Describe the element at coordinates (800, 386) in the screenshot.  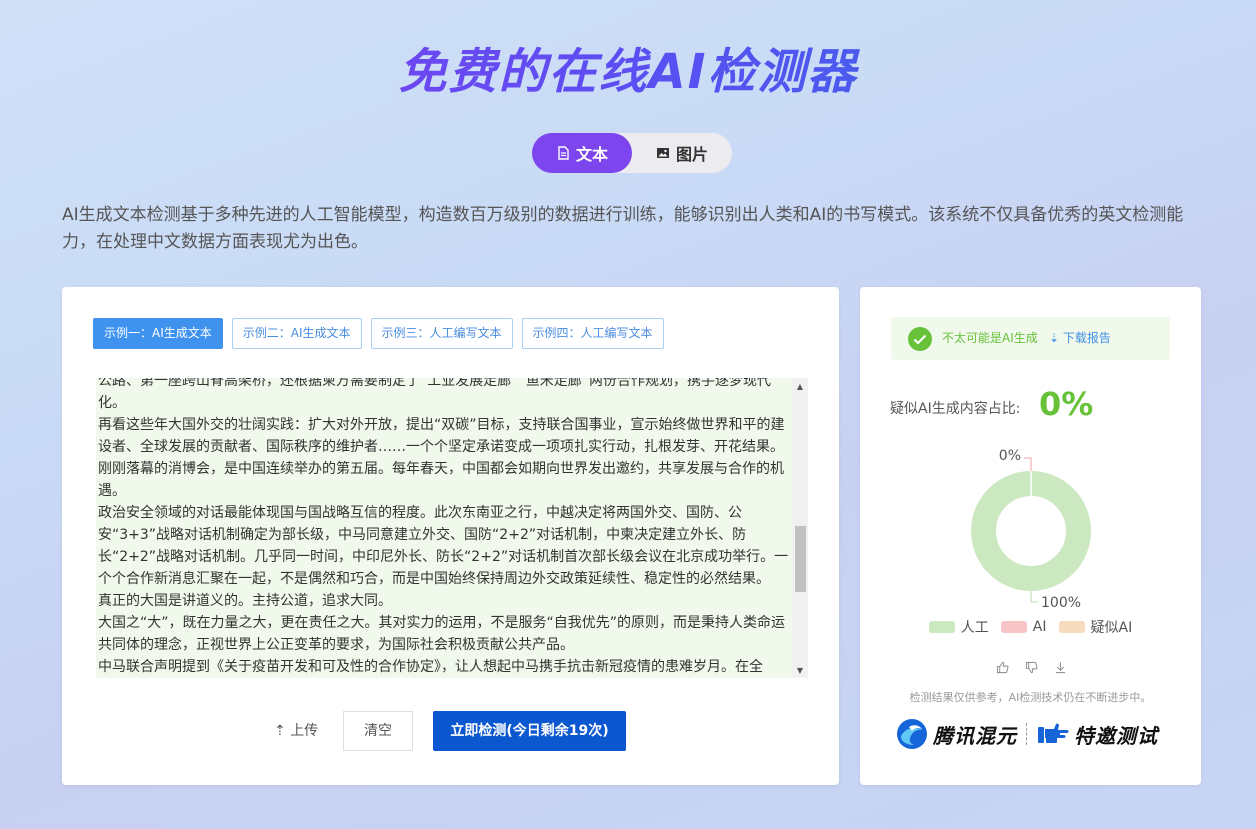
I see `scroll-up-arrow-icon: ▲` at that location.